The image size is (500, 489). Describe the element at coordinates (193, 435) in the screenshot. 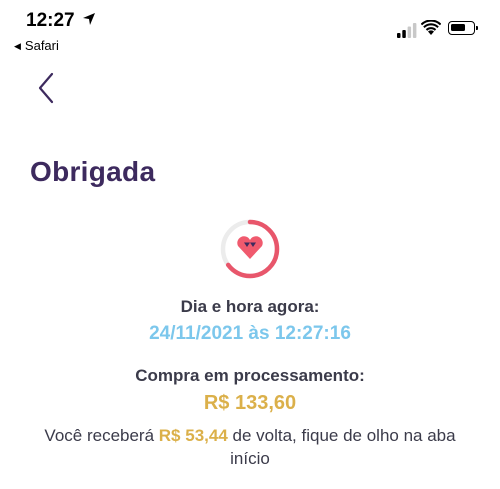

I see `cashback-amount: R$ 53,44` at that location.